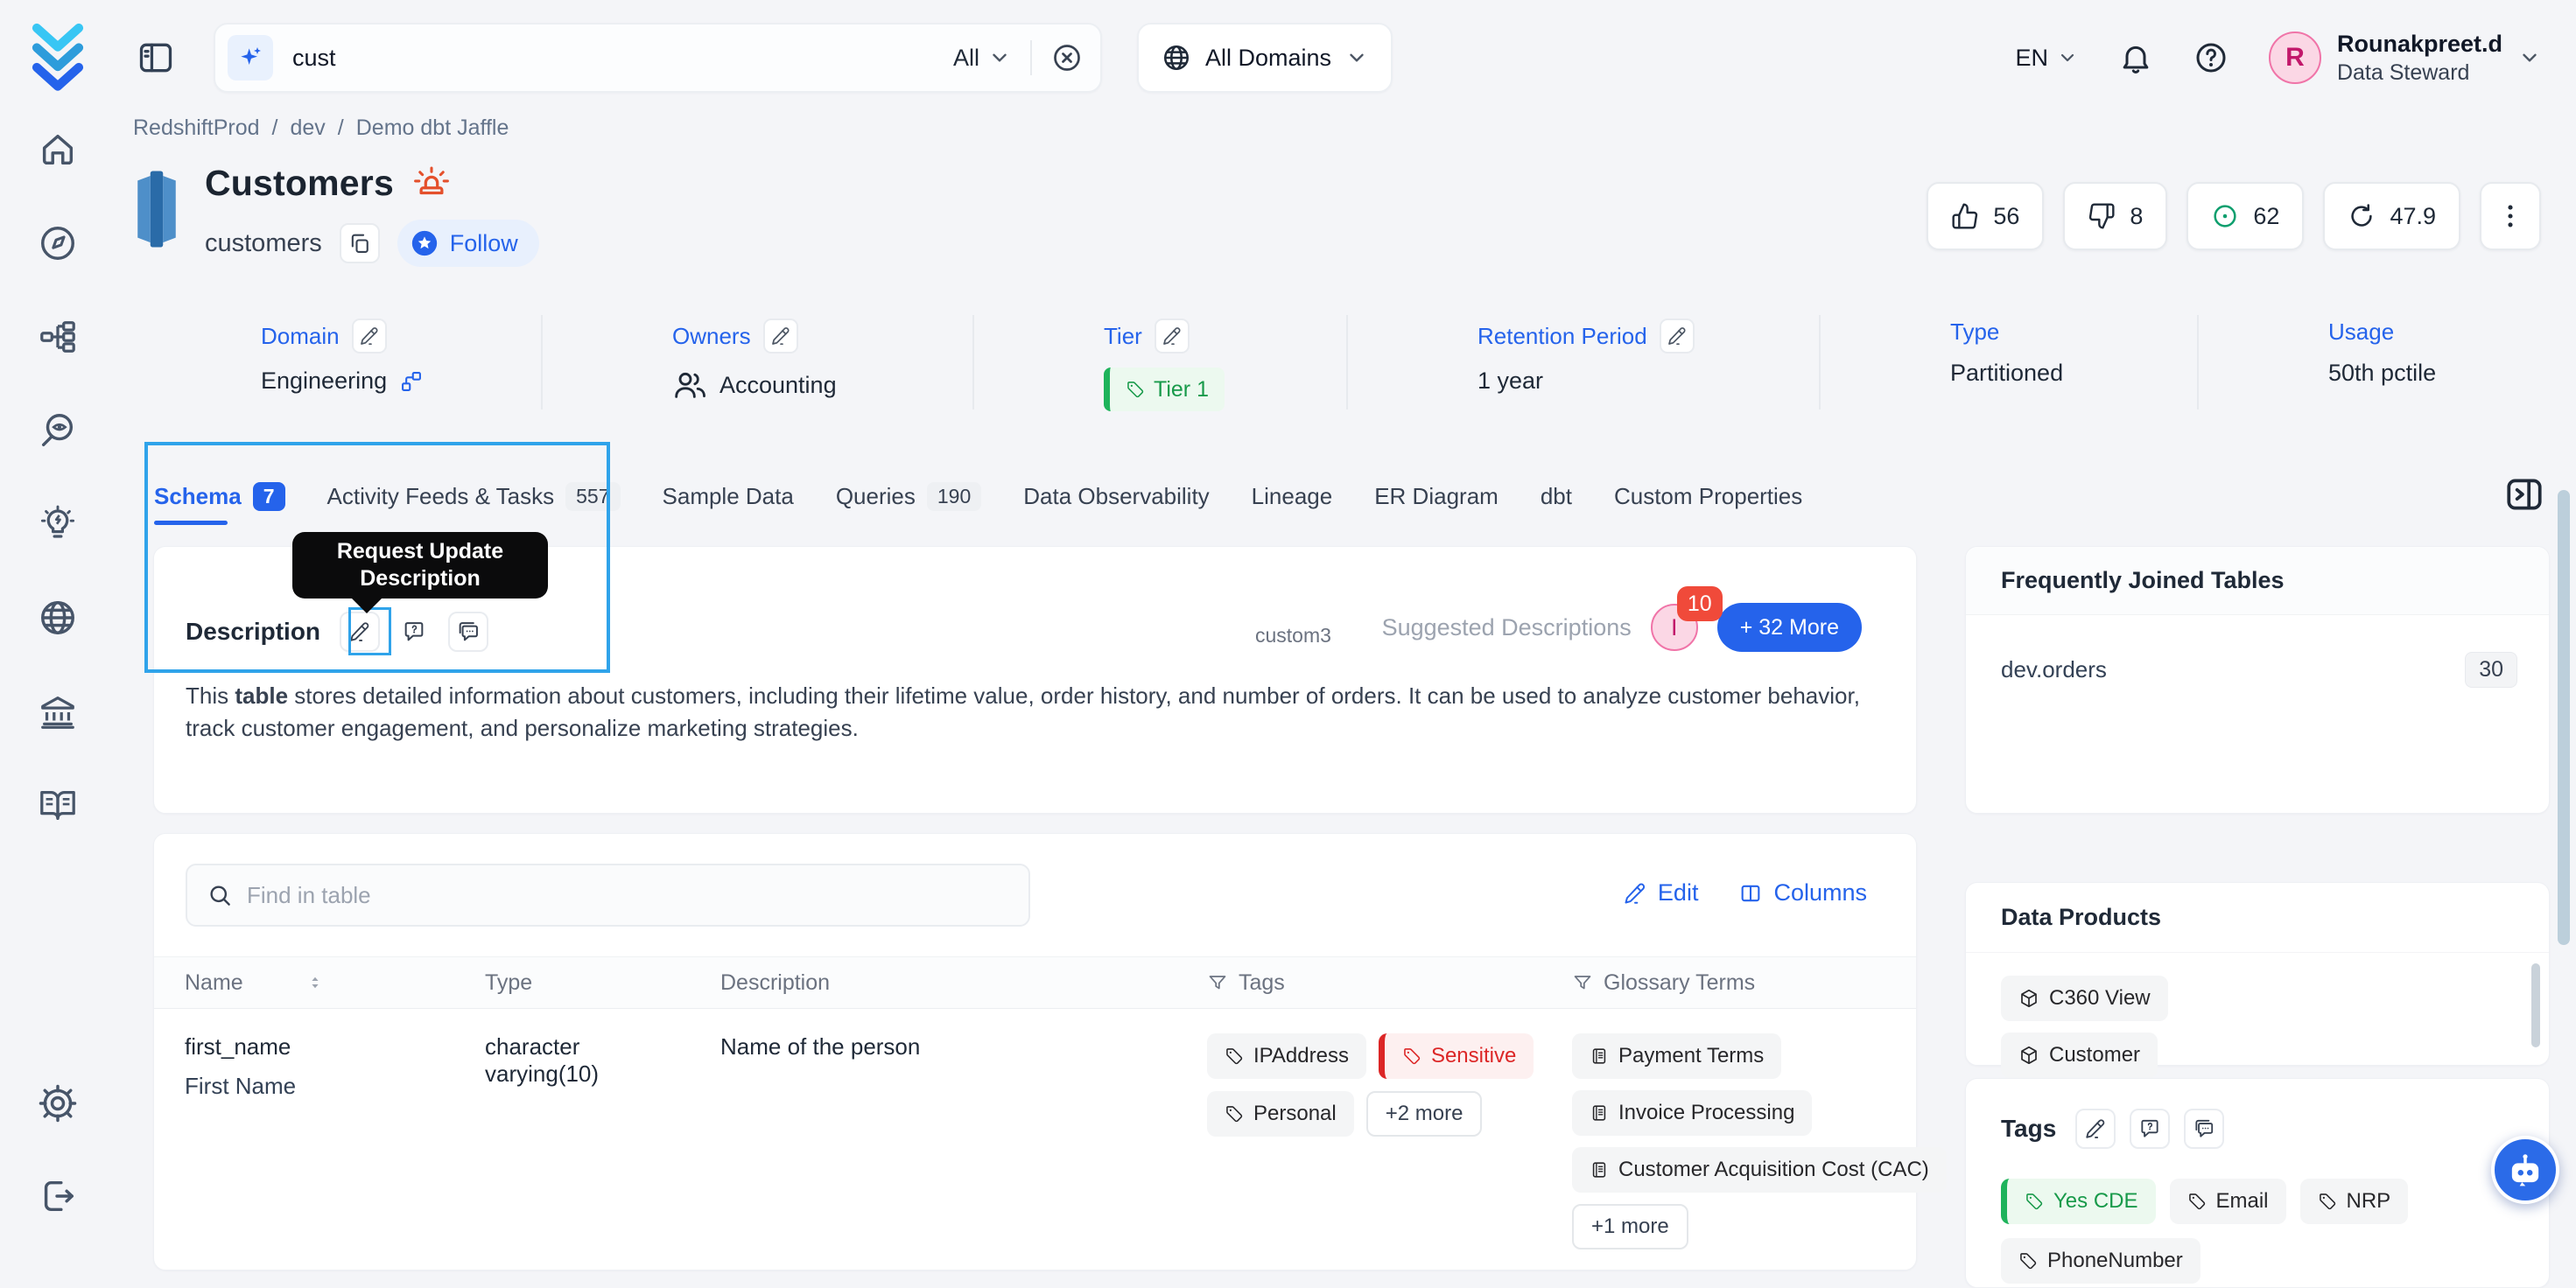 The image size is (2576, 1288). I want to click on find-in-table, so click(608, 895).